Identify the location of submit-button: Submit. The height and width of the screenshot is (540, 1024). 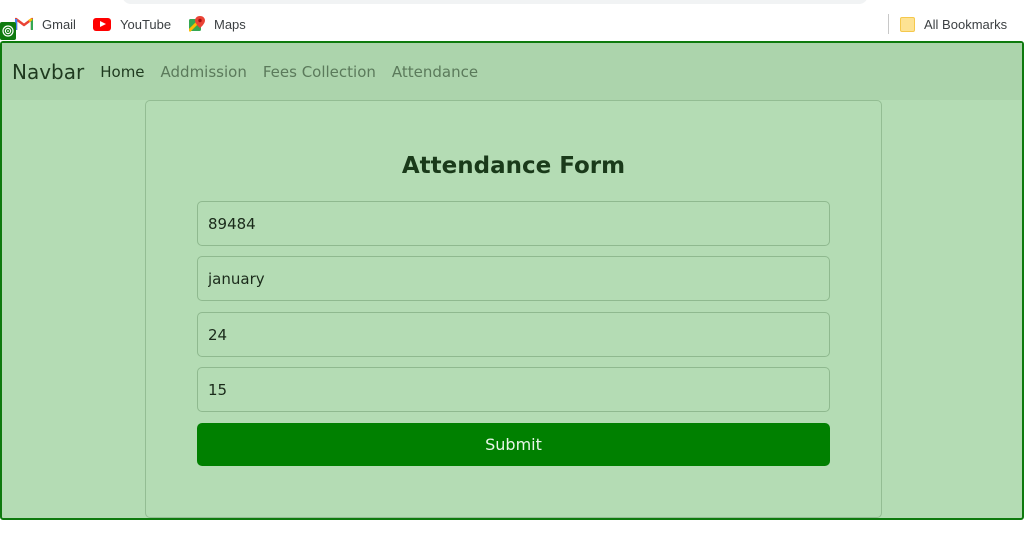
(513, 444).